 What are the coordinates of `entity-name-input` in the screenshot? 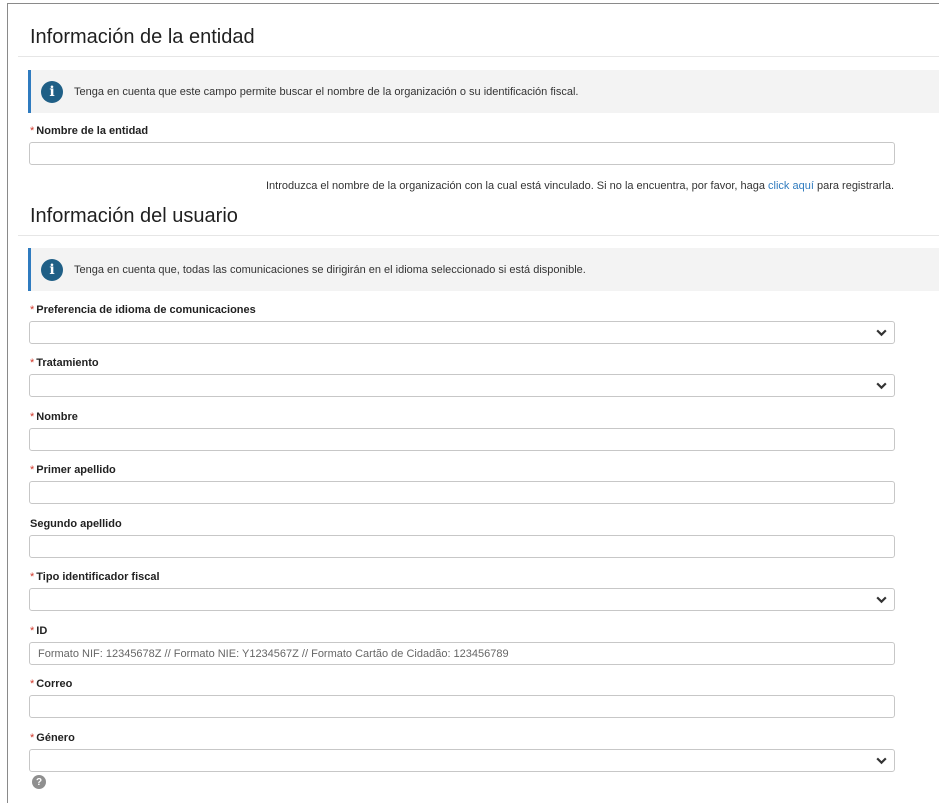 It's located at (462, 153).